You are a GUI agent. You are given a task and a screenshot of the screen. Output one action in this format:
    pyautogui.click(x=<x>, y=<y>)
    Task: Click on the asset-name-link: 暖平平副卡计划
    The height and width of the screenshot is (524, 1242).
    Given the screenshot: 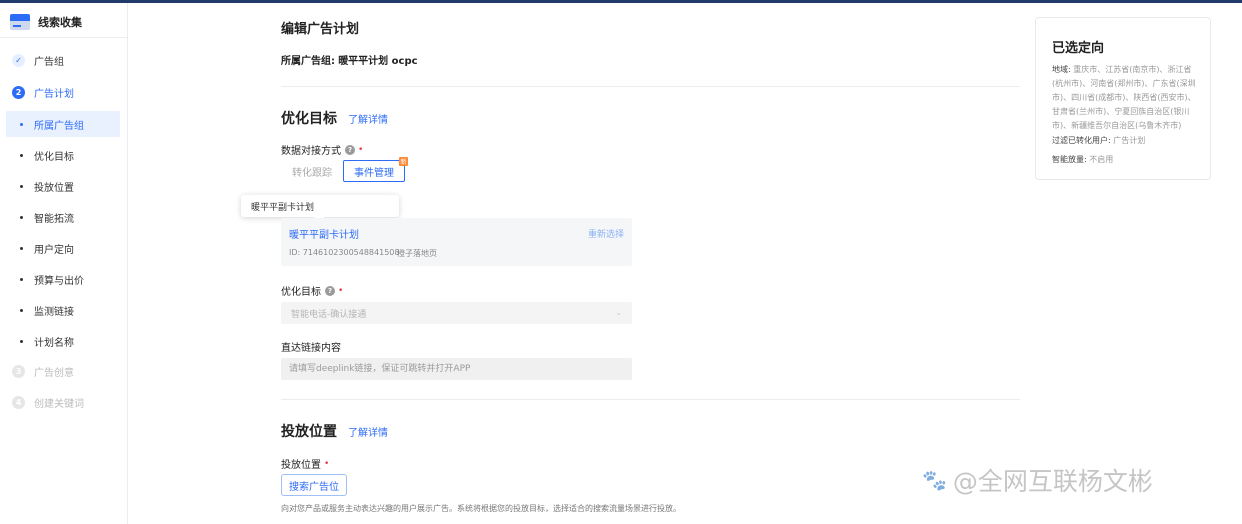 What is the action you would take?
    pyautogui.click(x=324, y=233)
    